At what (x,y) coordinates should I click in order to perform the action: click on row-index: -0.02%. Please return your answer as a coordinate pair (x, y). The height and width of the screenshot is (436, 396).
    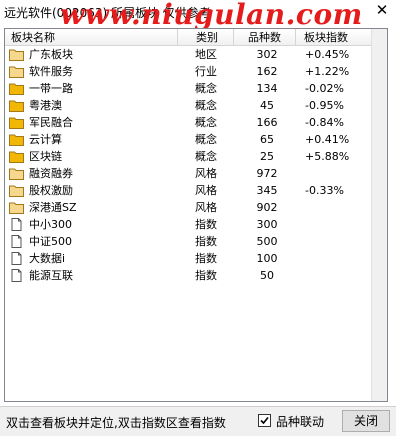
    Looking at the image, I should click on (324, 88).